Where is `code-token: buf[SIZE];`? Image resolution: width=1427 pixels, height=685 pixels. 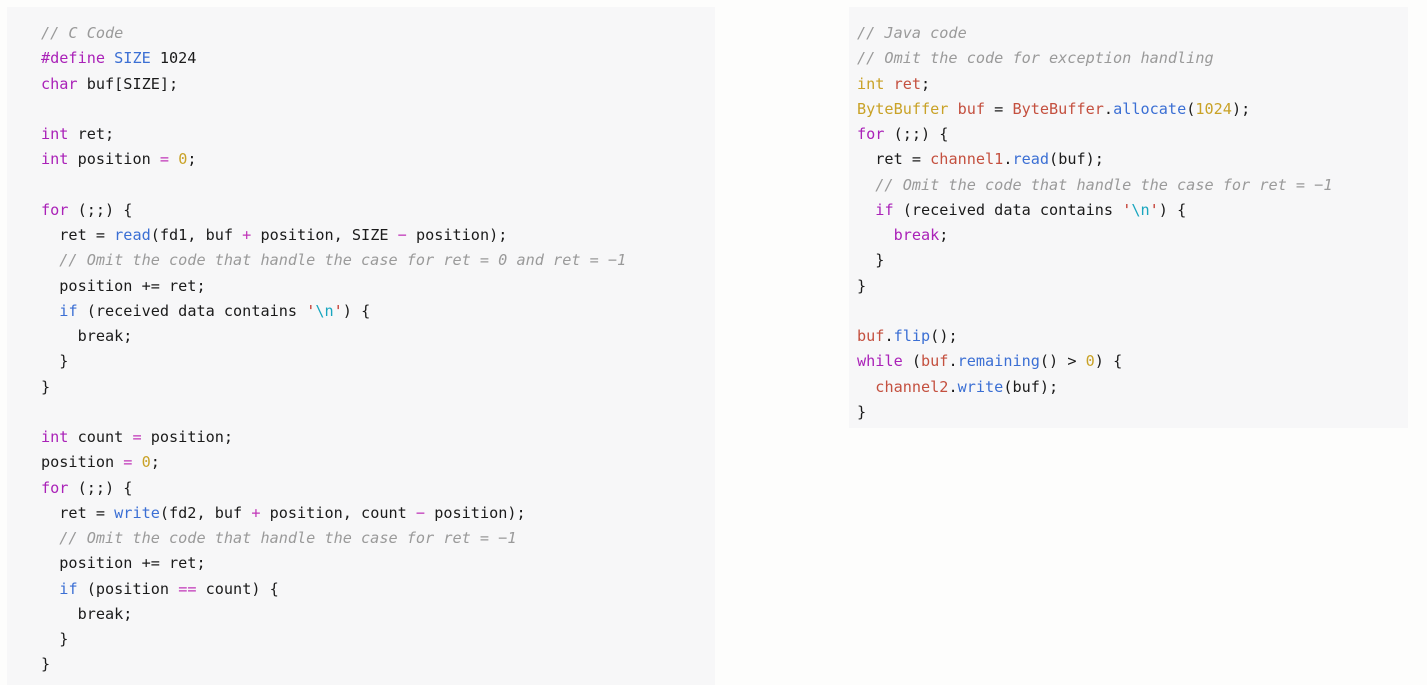
code-token: buf[SIZE]; is located at coordinates (128, 83).